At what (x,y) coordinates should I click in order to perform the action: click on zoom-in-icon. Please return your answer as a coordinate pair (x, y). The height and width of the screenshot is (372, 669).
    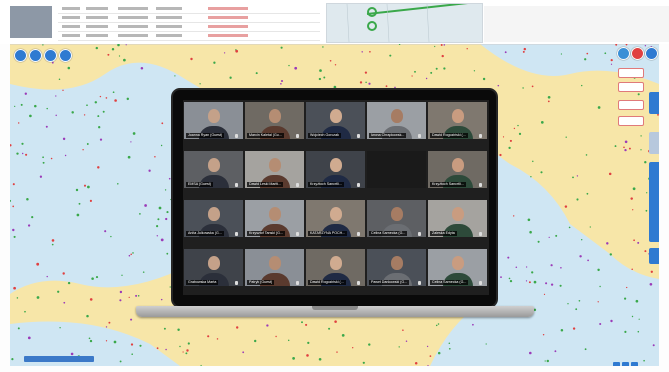
    Looking at the image, I should click on (20, 55).